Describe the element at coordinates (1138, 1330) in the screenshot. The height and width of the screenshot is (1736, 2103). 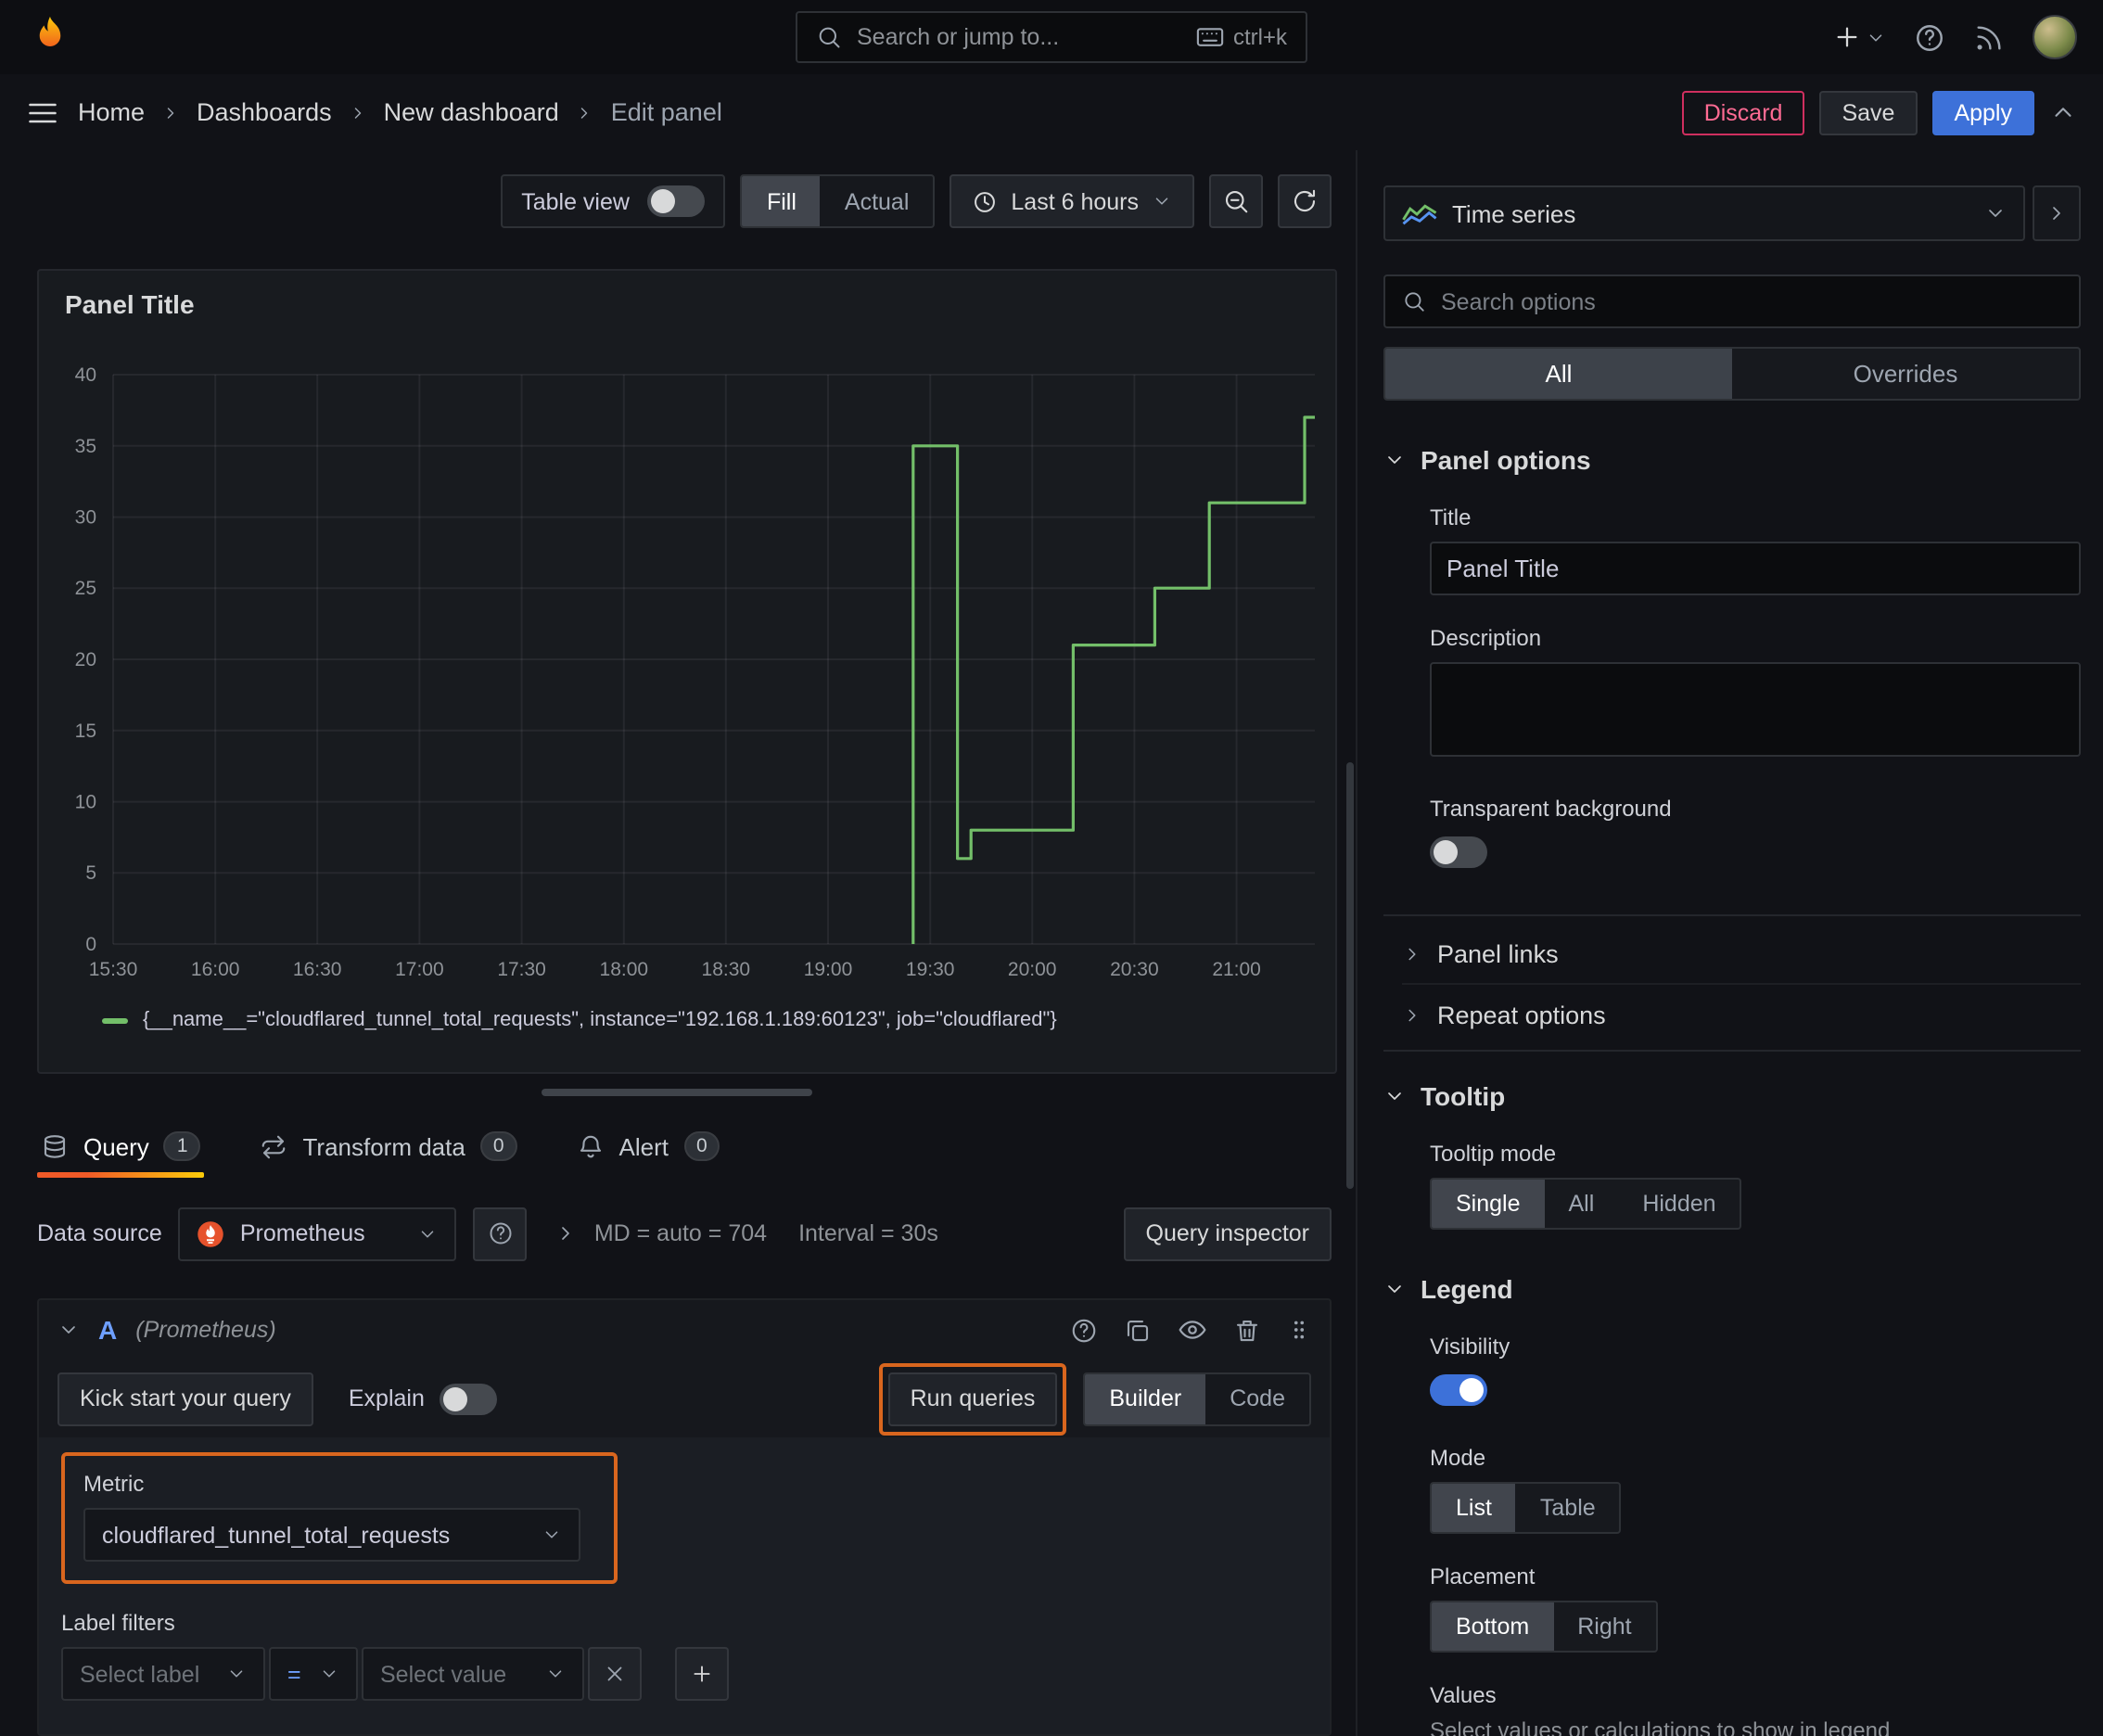
I see `duplicate-icon` at that location.